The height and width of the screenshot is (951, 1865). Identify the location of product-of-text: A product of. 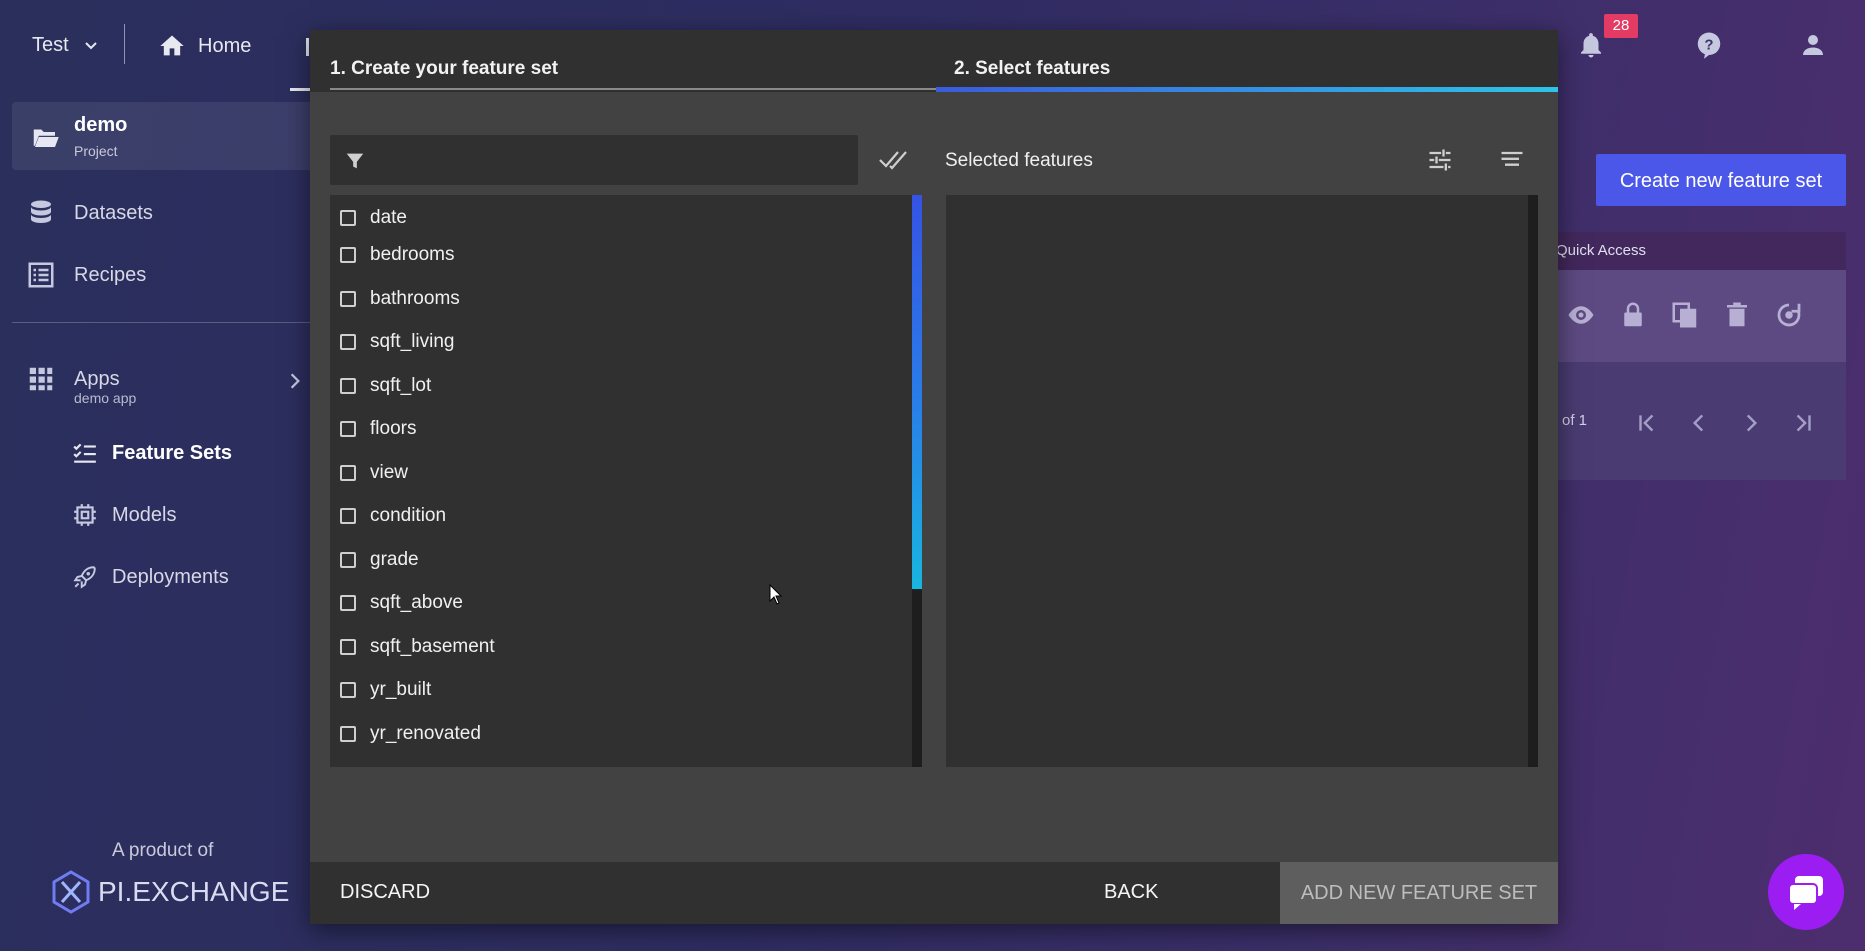
(163, 850).